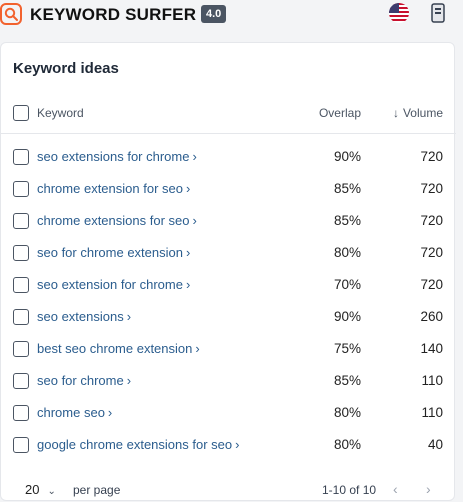 Image resolution: width=463 pixels, height=502 pixels. I want to click on keyword-text: seo extension for chrome, so click(110, 284).